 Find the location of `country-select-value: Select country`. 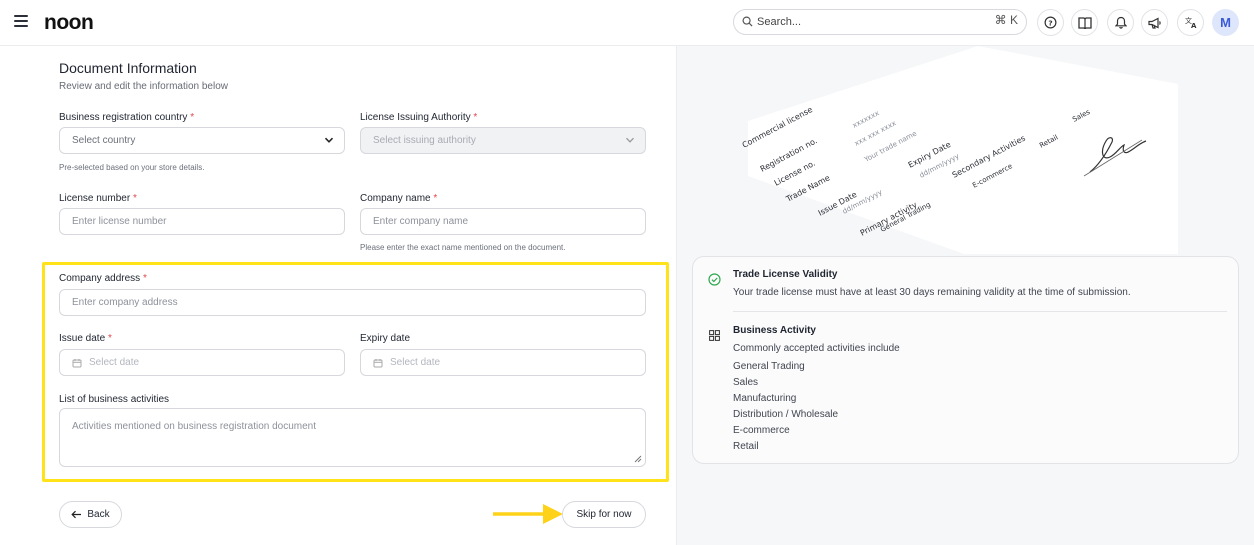

country-select-value: Select country is located at coordinates (104, 140).